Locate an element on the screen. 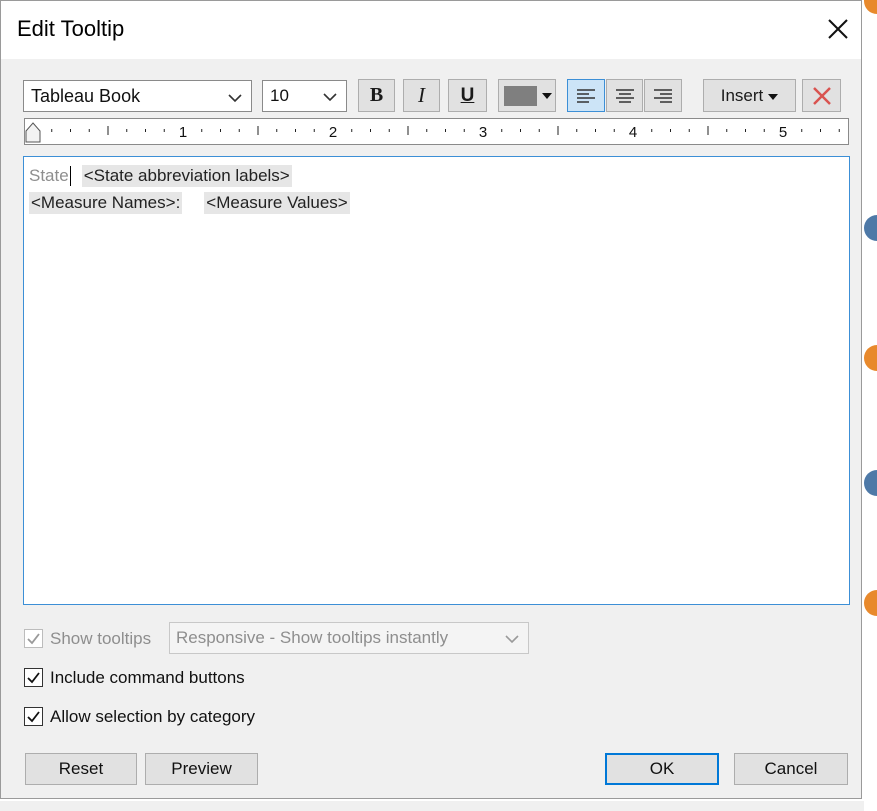 Image resolution: width=877 pixels, height=811 pixels. align-left-button is located at coordinates (586, 95).